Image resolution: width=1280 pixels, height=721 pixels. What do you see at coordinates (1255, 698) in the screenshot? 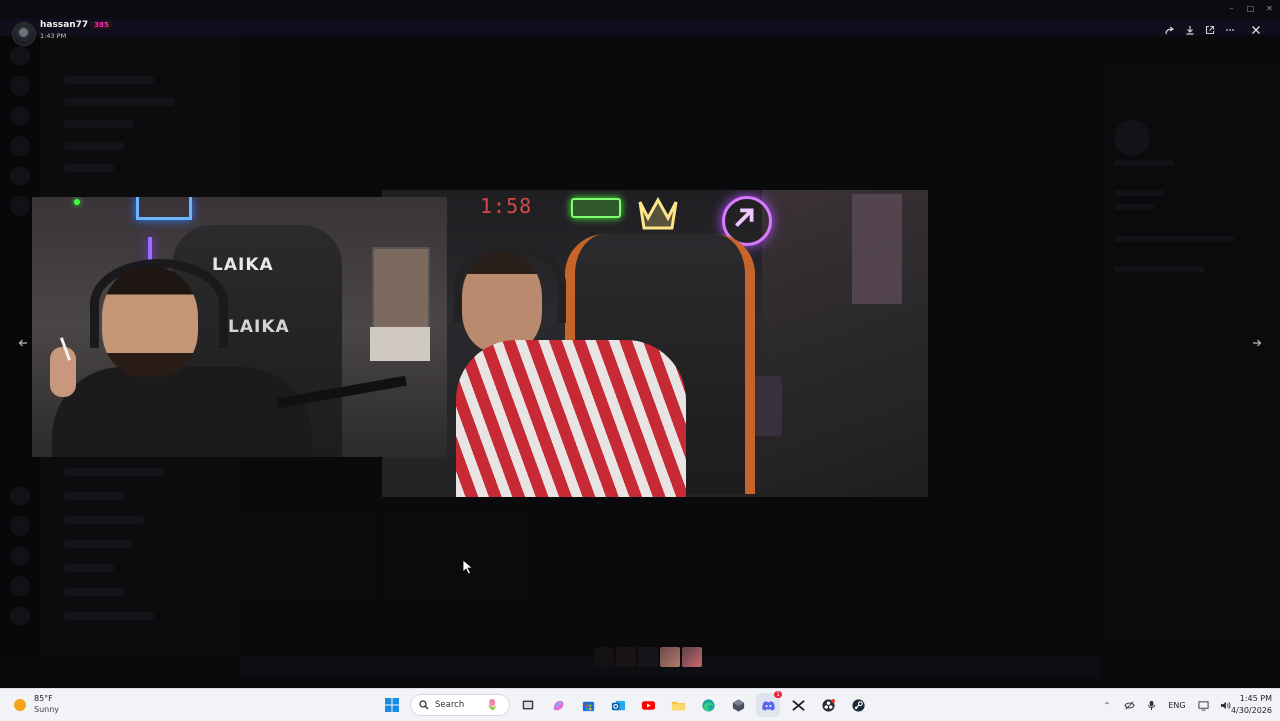
I see `clock-time: 1:45 PM` at bounding box center [1255, 698].